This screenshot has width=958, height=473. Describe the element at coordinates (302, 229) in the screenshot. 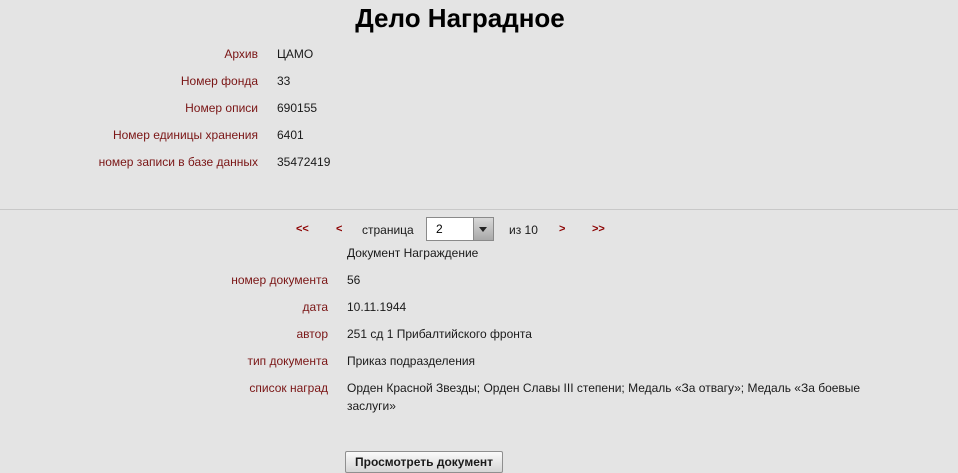

I see `first-page-link: <<` at that location.